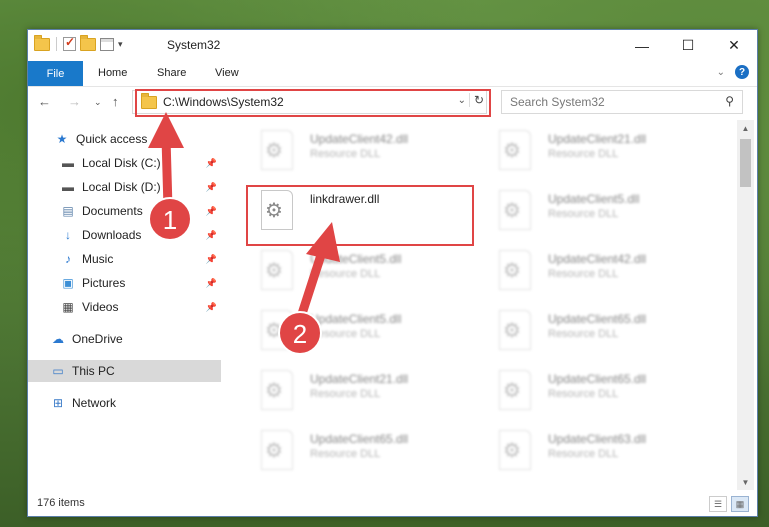  What do you see at coordinates (392, 504) in the screenshot?
I see `status-bar: 176 items ☰ ▦` at bounding box center [392, 504].